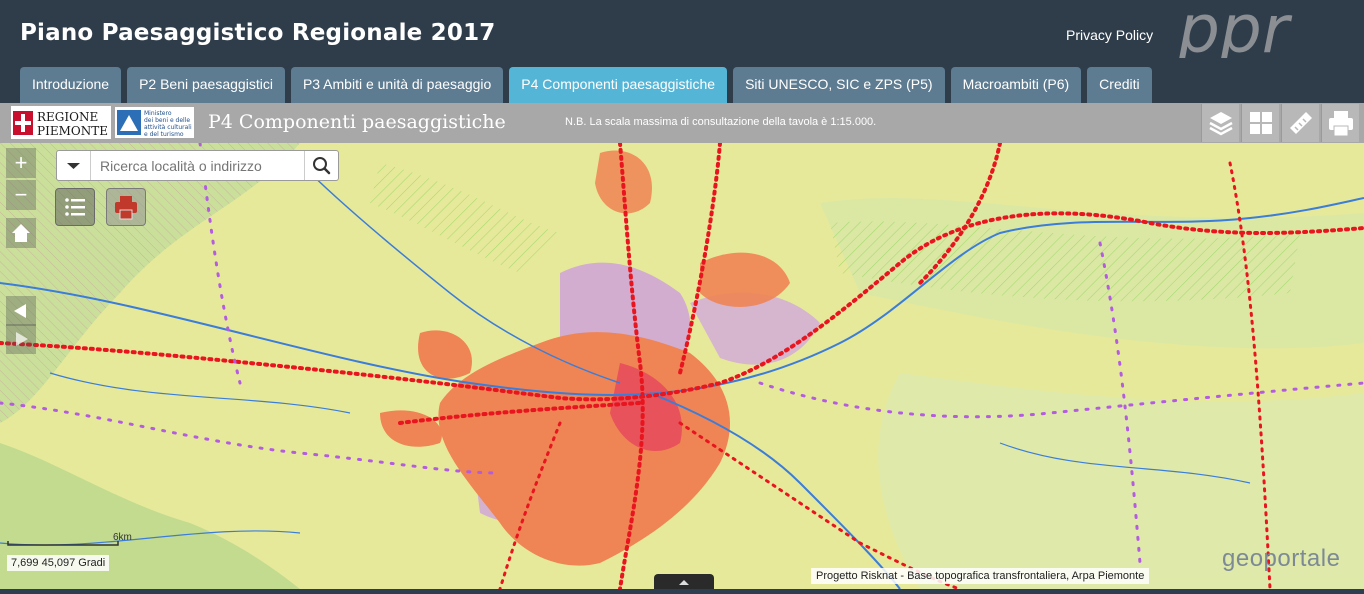 Image resolution: width=1364 pixels, height=594 pixels. Describe the element at coordinates (1281, 558) in the screenshot. I see `geoportale-watermark: geoportale` at that location.